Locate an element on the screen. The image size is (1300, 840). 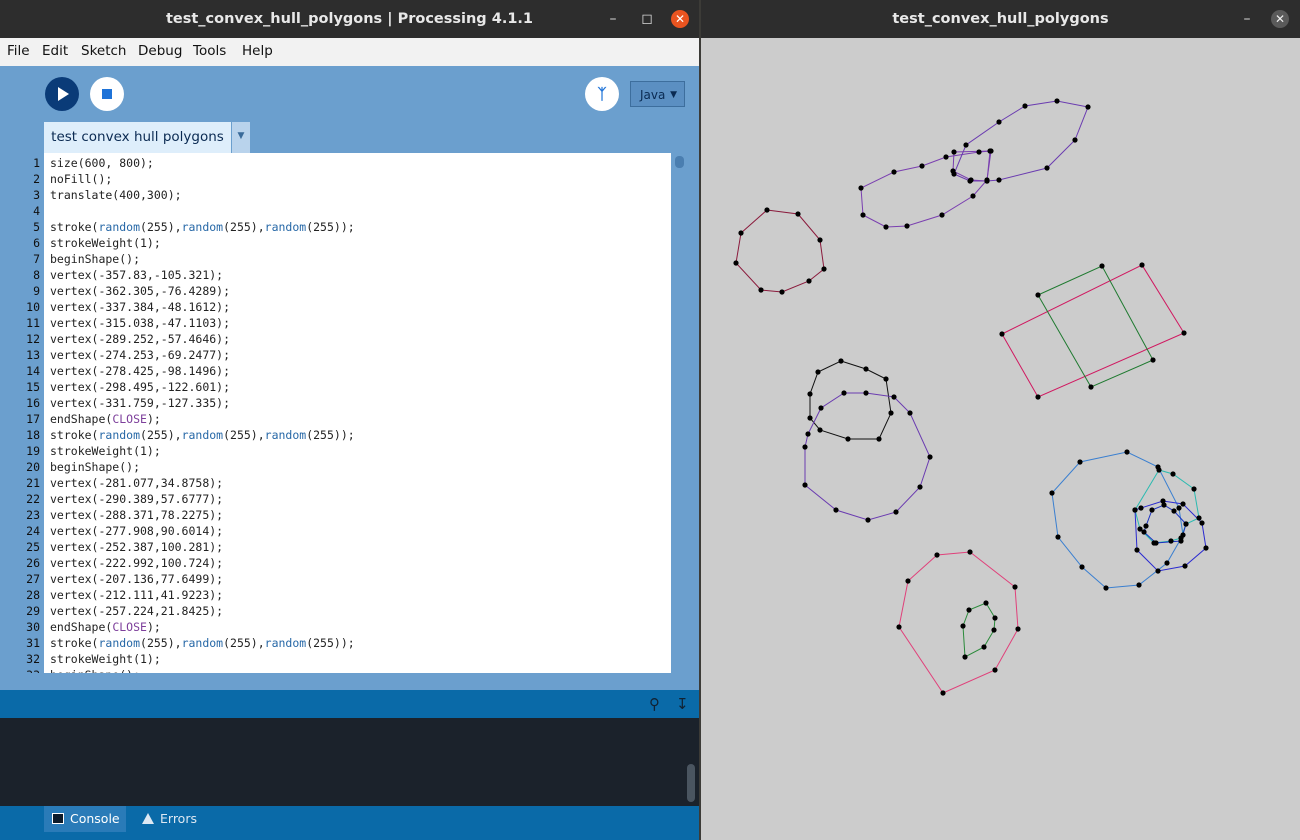
menu-debug: Debug is located at coordinates (160, 51).